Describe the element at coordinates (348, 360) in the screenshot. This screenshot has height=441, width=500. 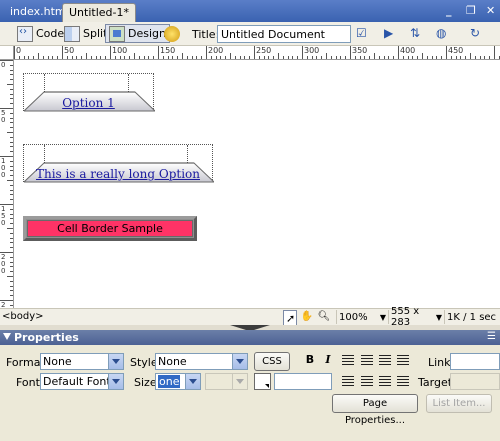
I see `align-left-icon` at that location.